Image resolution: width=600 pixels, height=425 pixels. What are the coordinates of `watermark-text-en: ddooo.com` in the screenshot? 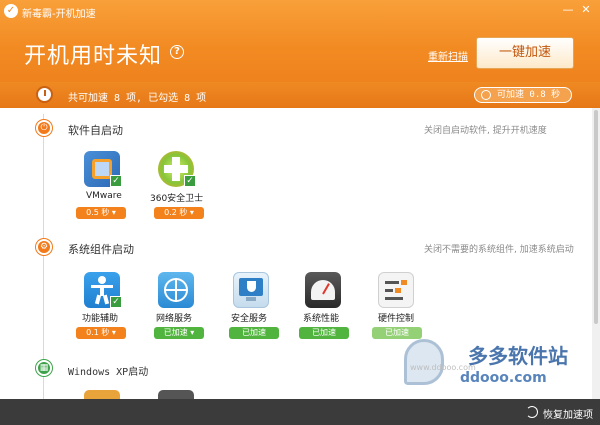 It's located at (503, 378).